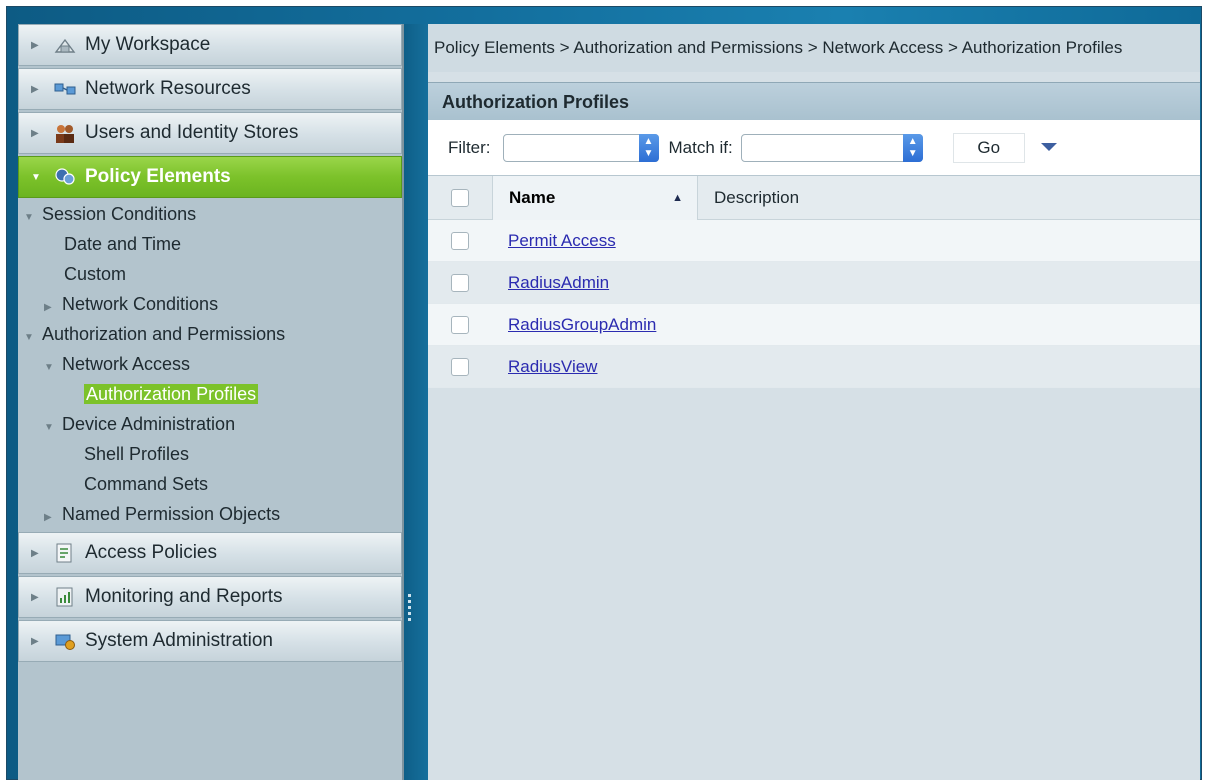 This screenshot has height=783, width=1210. I want to click on sort-ascending-icon: ▲, so click(677, 197).